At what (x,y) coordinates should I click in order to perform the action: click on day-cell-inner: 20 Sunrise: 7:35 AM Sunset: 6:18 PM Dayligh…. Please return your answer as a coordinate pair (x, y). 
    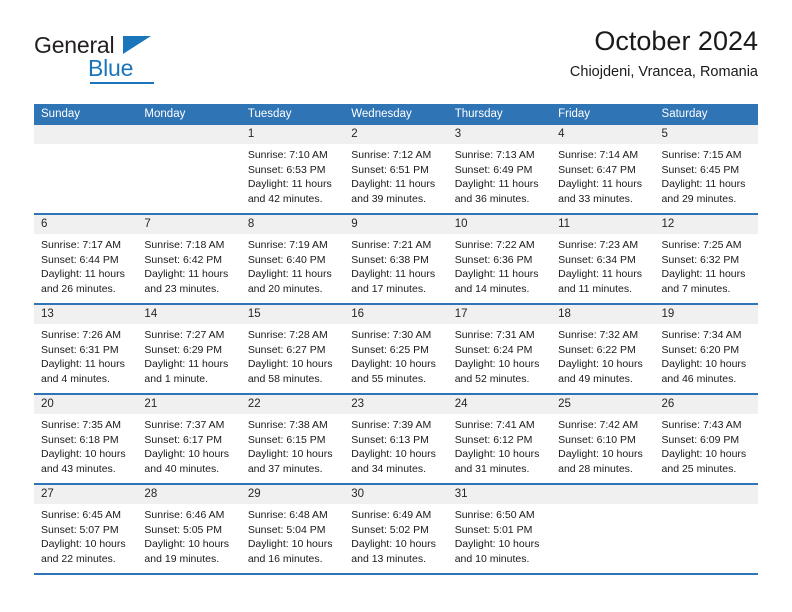
    Looking at the image, I should click on (86, 439).